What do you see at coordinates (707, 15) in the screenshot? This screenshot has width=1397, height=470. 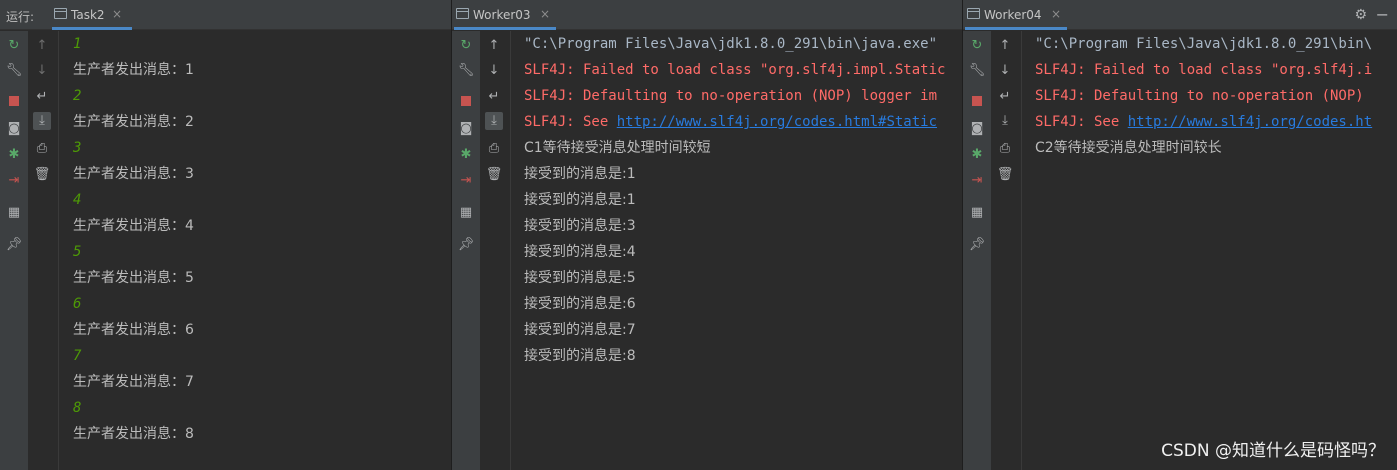 I see `tab-bar: Worker03 ×` at bounding box center [707, 15].